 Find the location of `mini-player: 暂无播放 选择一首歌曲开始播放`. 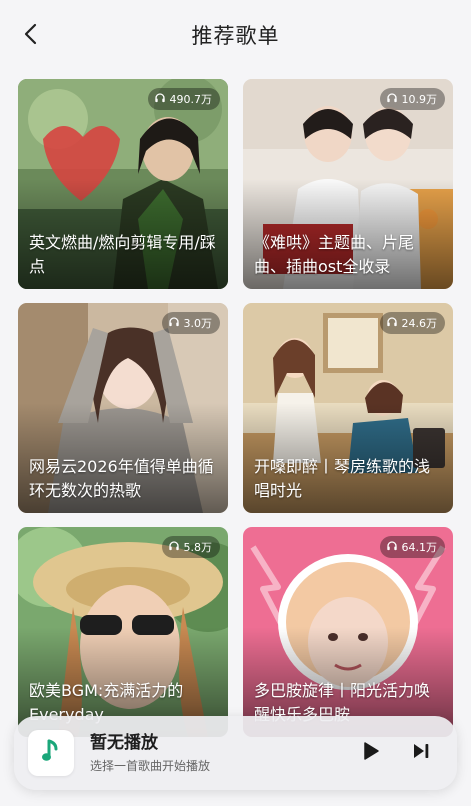

mini-player: 暂无播放 选择一首歌曲开始播放 is located at coordinates (235, 753).